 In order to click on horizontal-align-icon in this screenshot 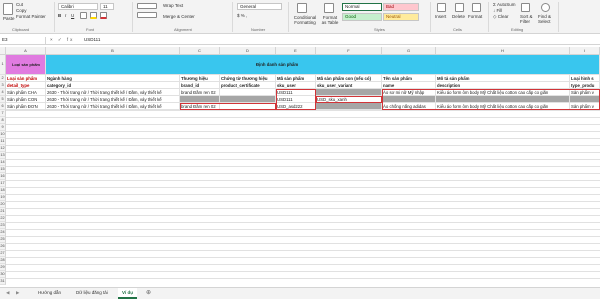, I will do `click(147, 15)`.